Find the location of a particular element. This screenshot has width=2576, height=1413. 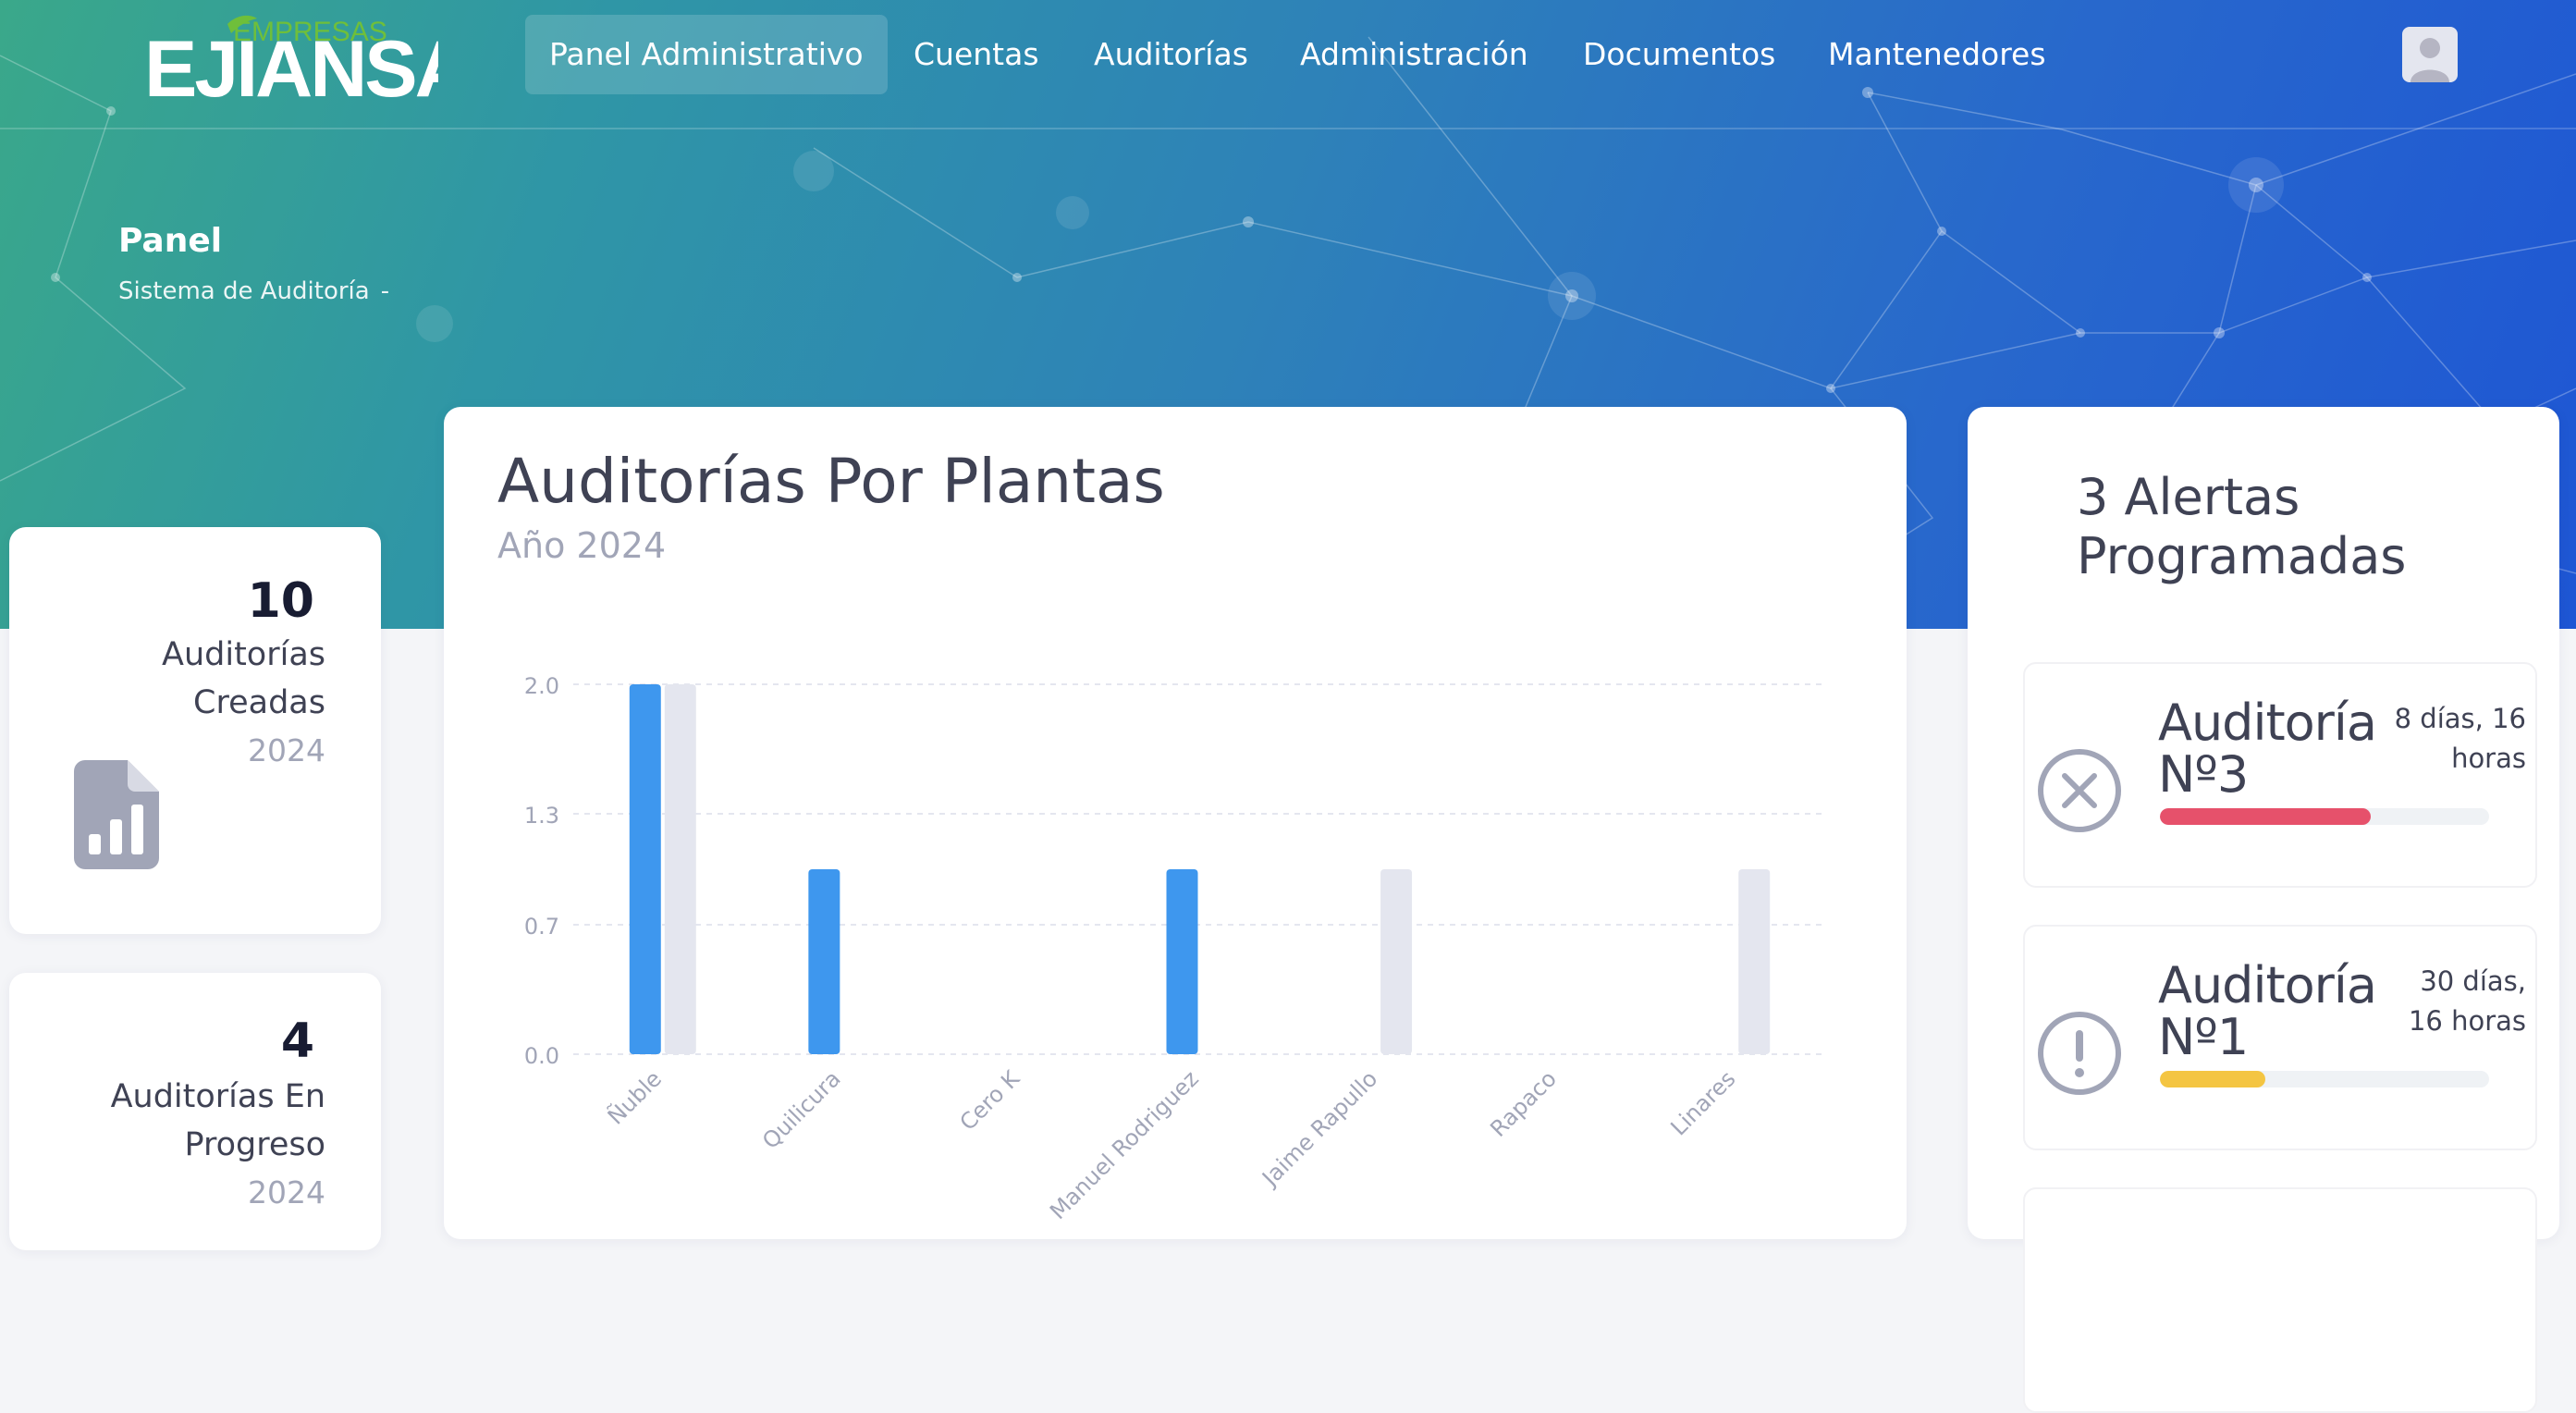

company-logo: EMPRESAS EJIANSA is located at coordinates (290, 55).